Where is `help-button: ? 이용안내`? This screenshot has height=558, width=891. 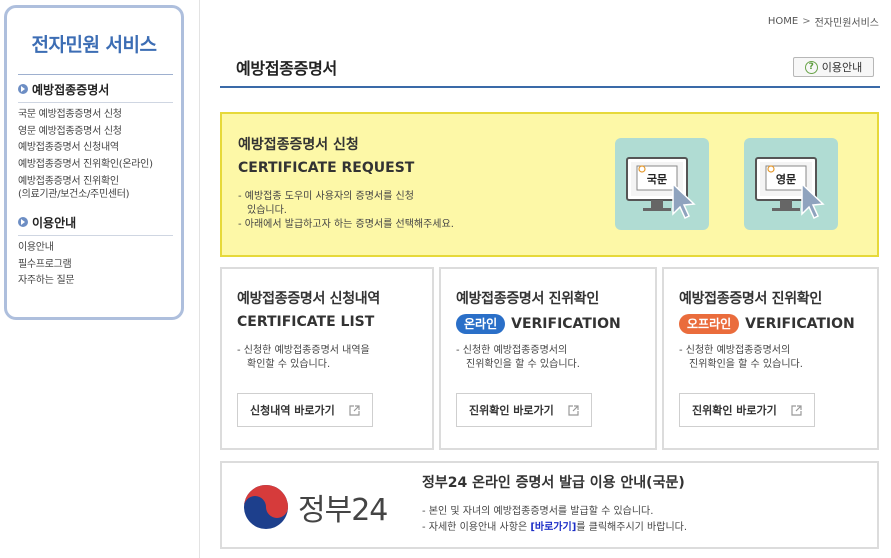 help-button: ? 이용안내 is located at coordinates (833, 67).